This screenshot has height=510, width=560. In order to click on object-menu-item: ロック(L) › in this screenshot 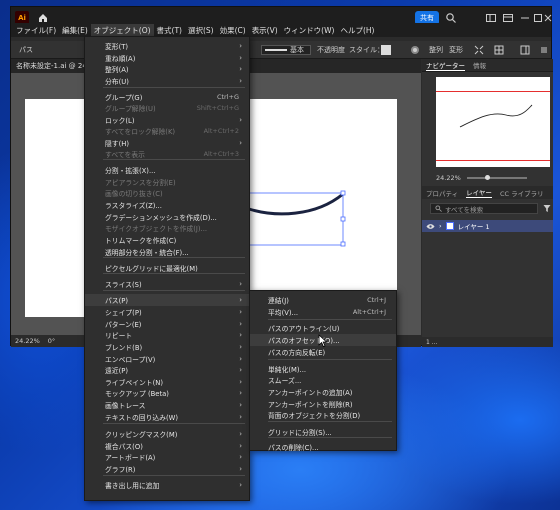, I will do `click(167, 120)`.